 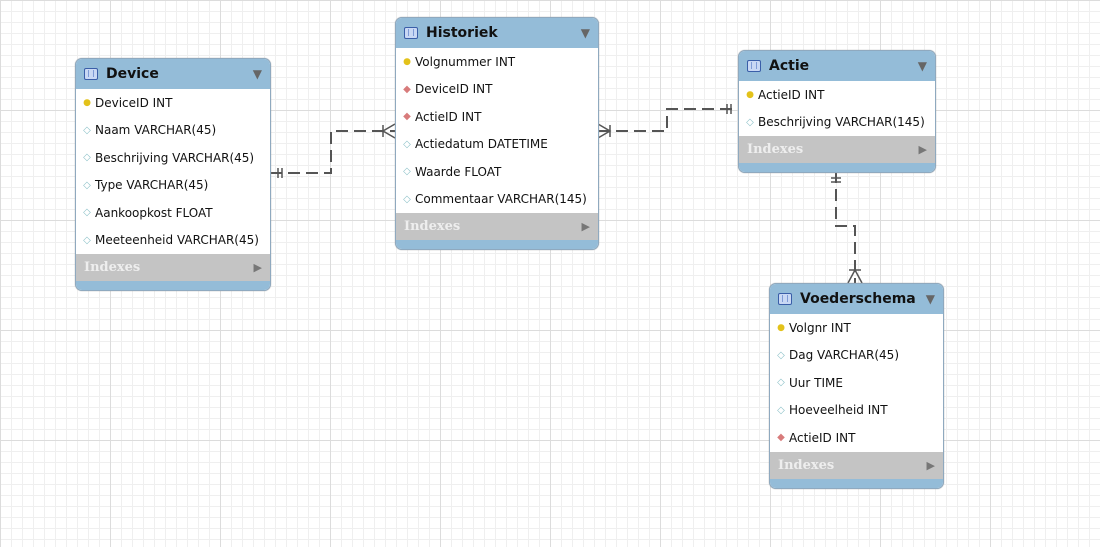 I want to click on rel-actie-voederschema, so click(x=845, y=227).